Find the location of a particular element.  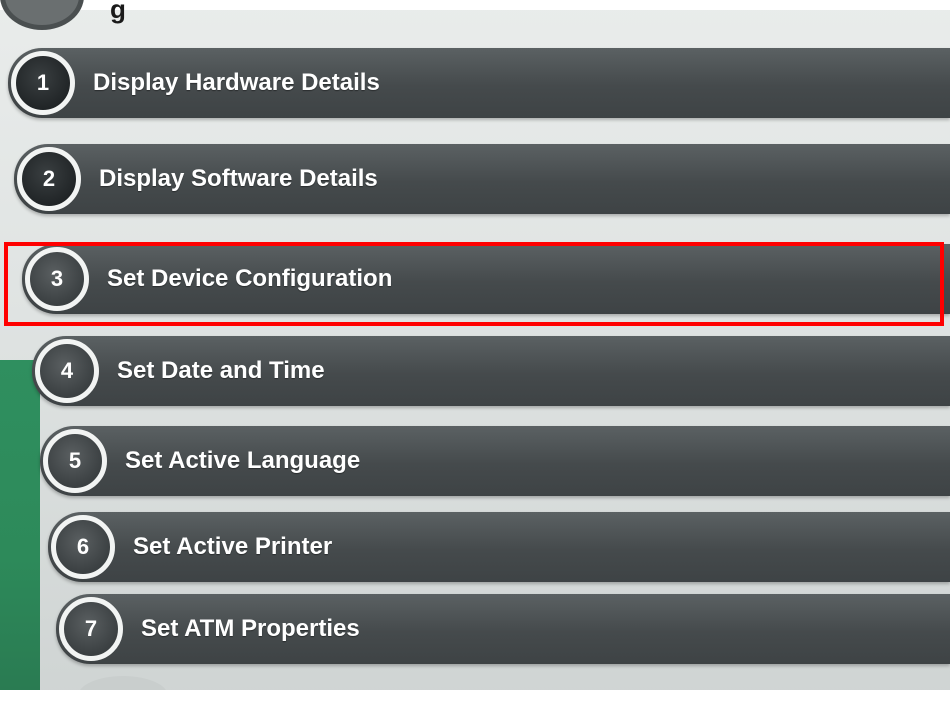

bottom-edge is located at coordinates (475, 698).